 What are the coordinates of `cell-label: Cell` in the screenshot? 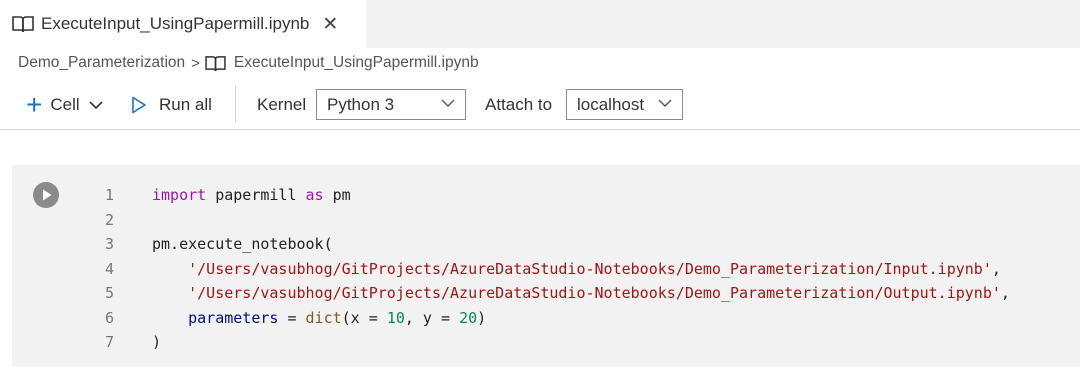 It's located at (65, 104).